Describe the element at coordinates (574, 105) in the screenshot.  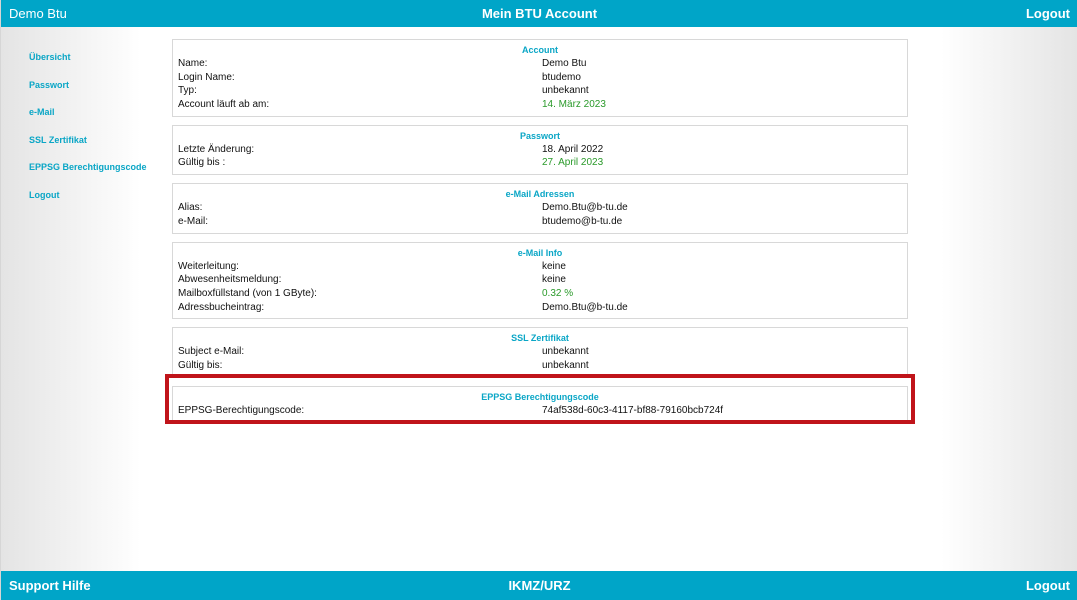
I see `row-value: 14. März 2023` at that location.